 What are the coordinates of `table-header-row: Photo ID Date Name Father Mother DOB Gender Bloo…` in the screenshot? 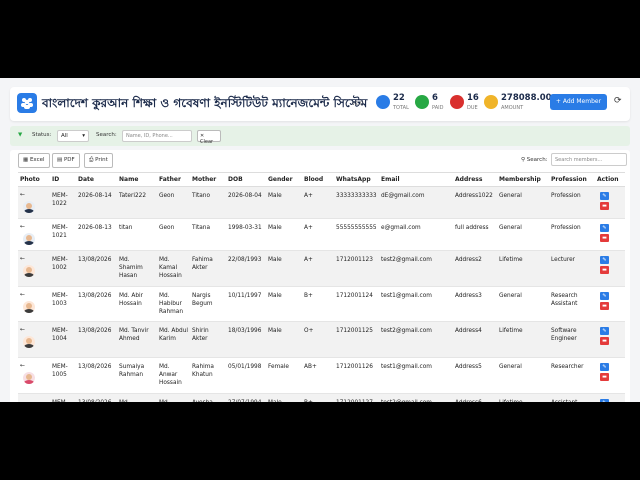 It's located at (321, 179).